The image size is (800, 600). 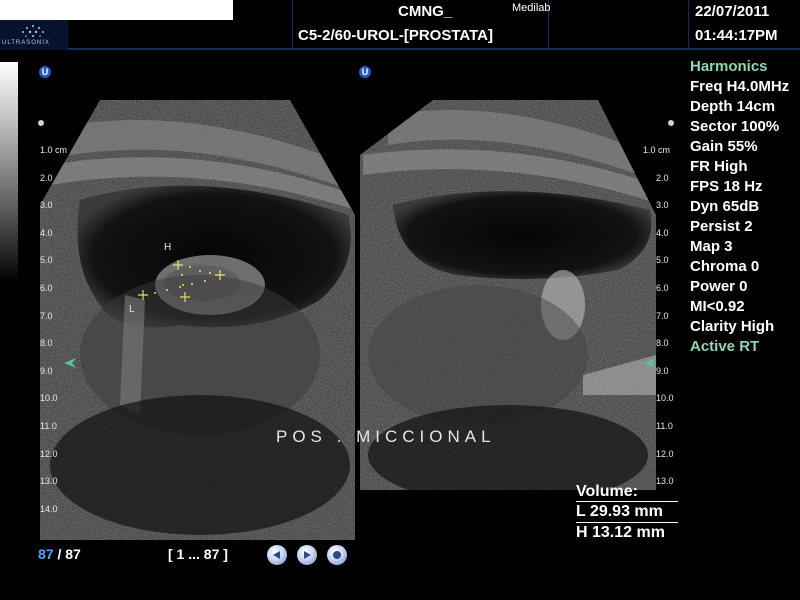 What do you see at coordinates (725, 206) in the screenshot?
I see `parameter-item: Dyn 65dB` at bounding box center [725, 206].